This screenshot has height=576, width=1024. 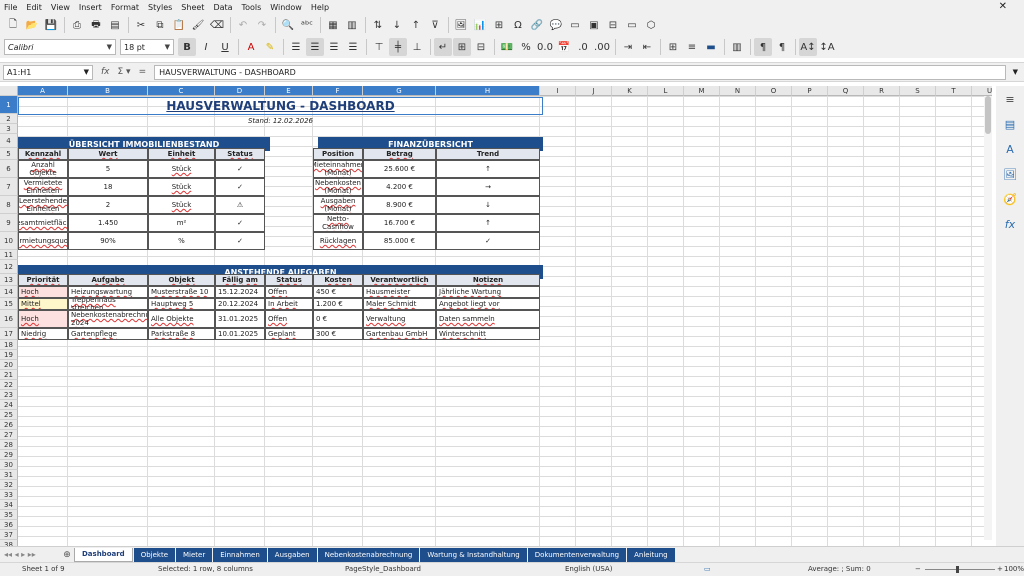 What do you see at coordinates (9, 255) in the screenshot?
I see `row-header: 11` at bounding box center [9, 255].